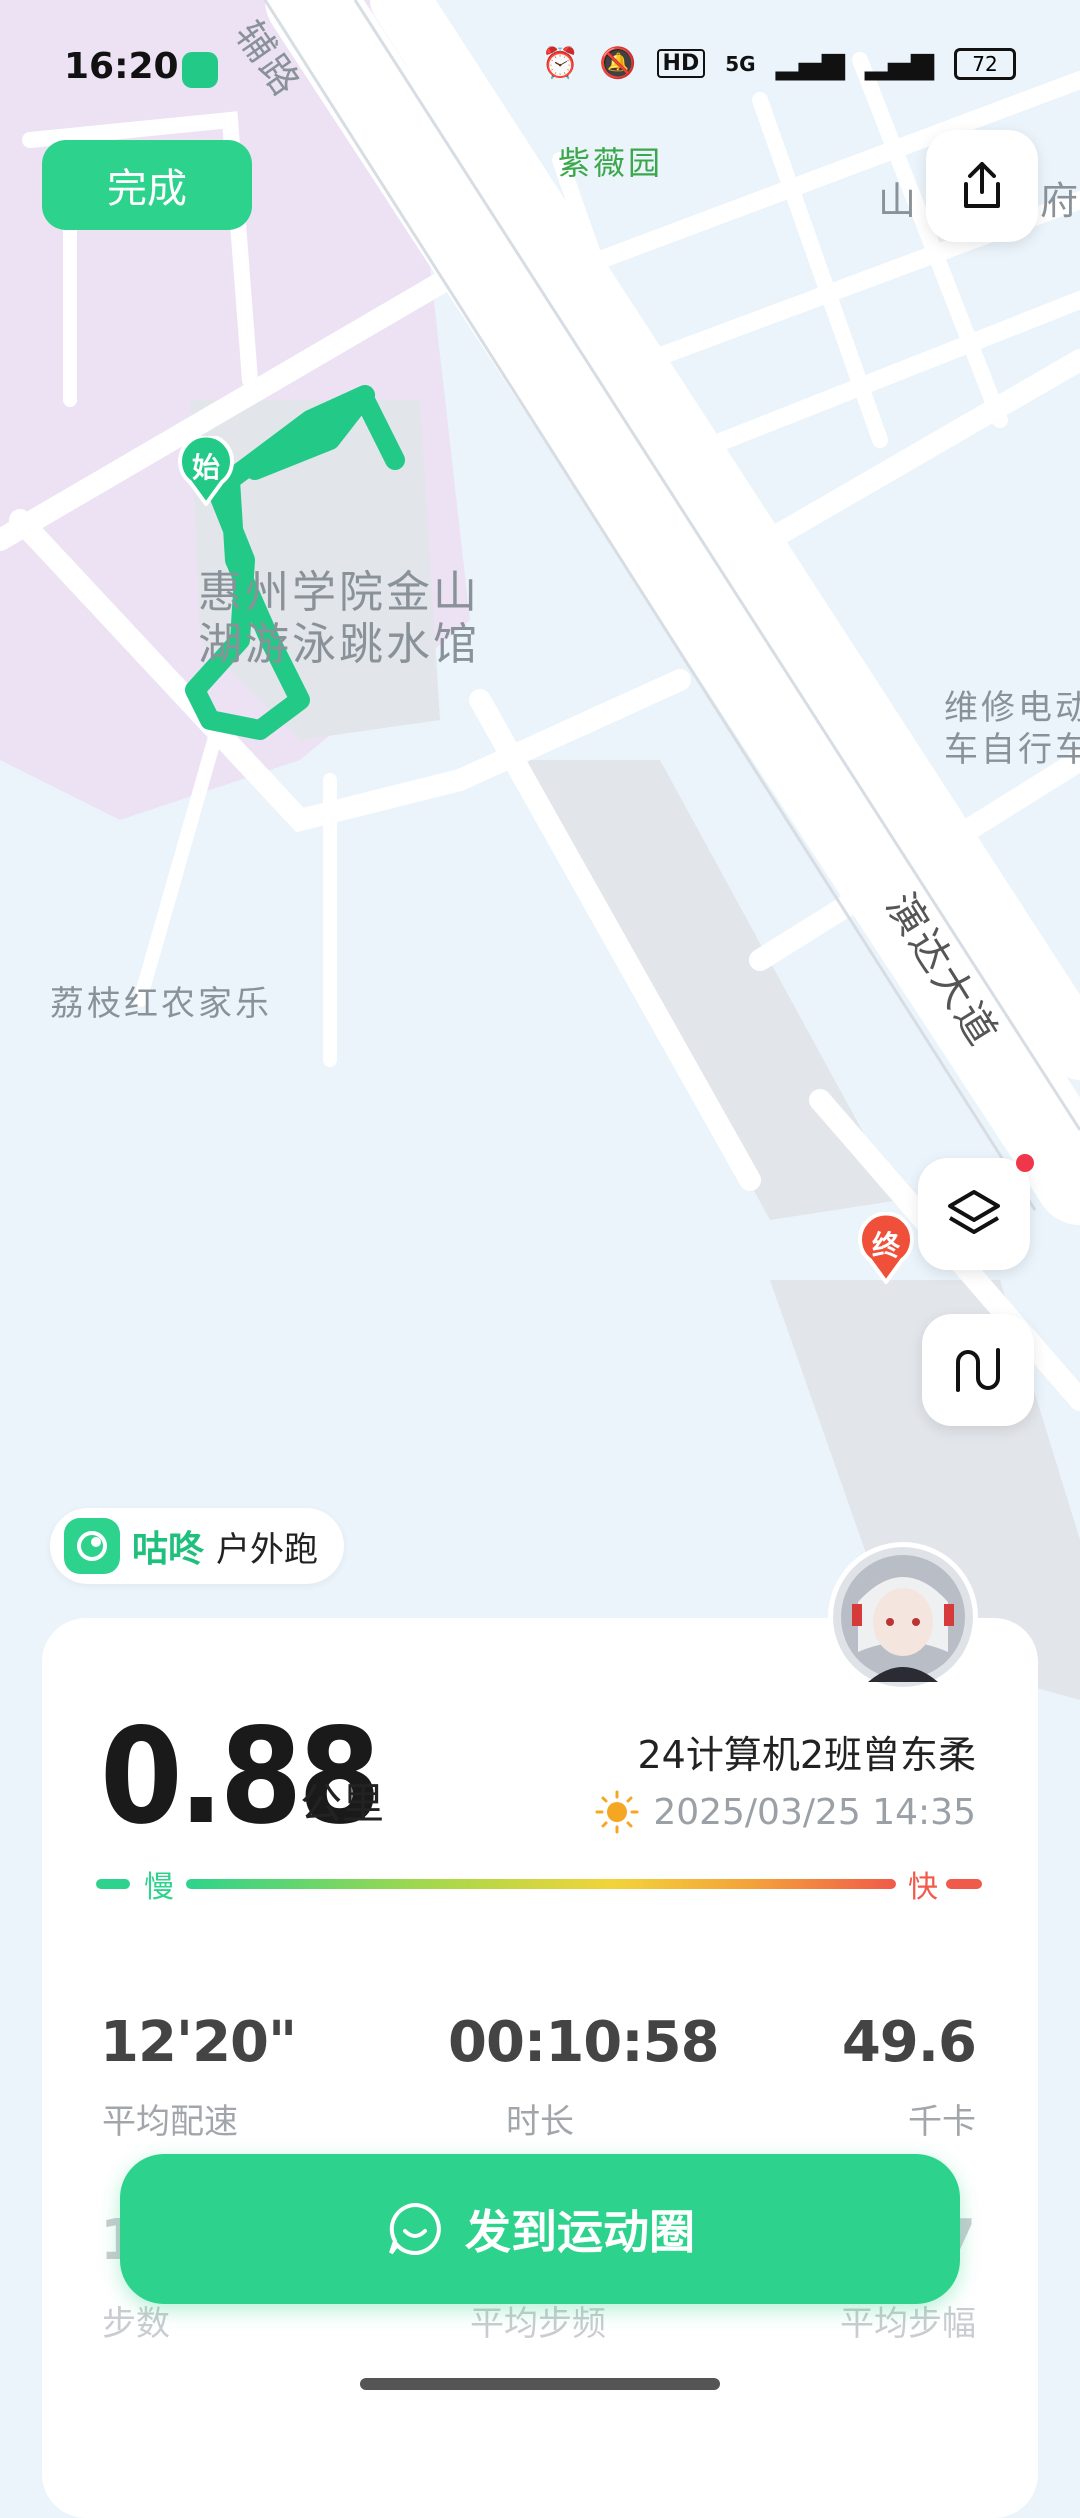 The image size is (1080, 2518). I want to click on calories-label: 千卡, so click(942, 2122).